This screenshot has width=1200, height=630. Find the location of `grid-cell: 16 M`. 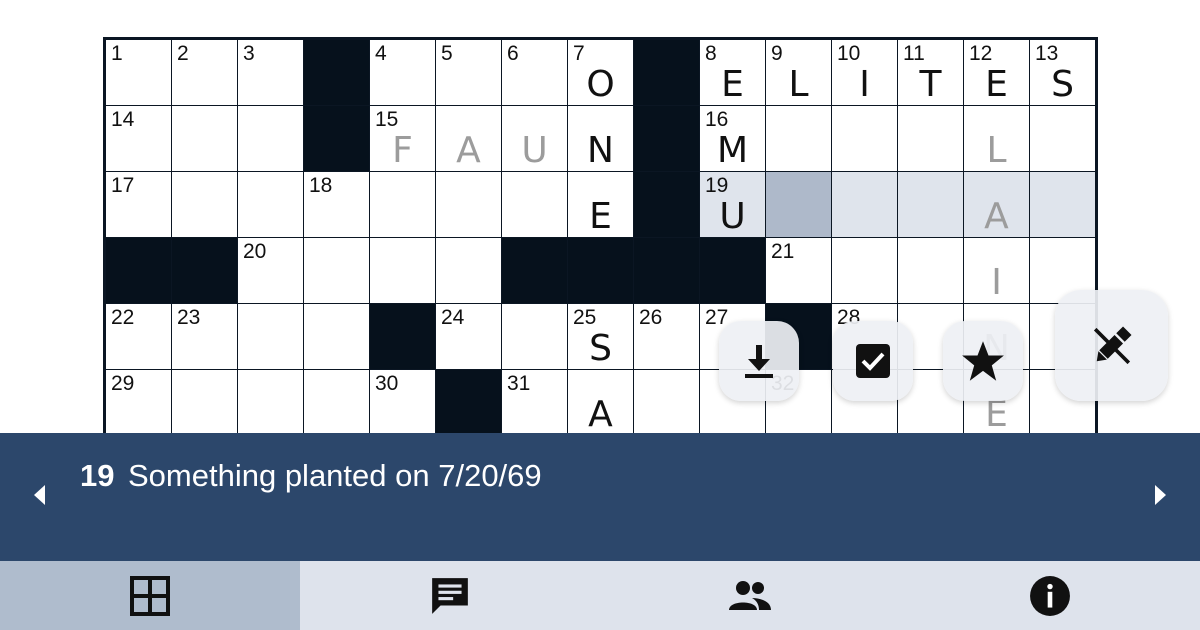

grid-cell: 16 M is located at coordinates (733, 139).